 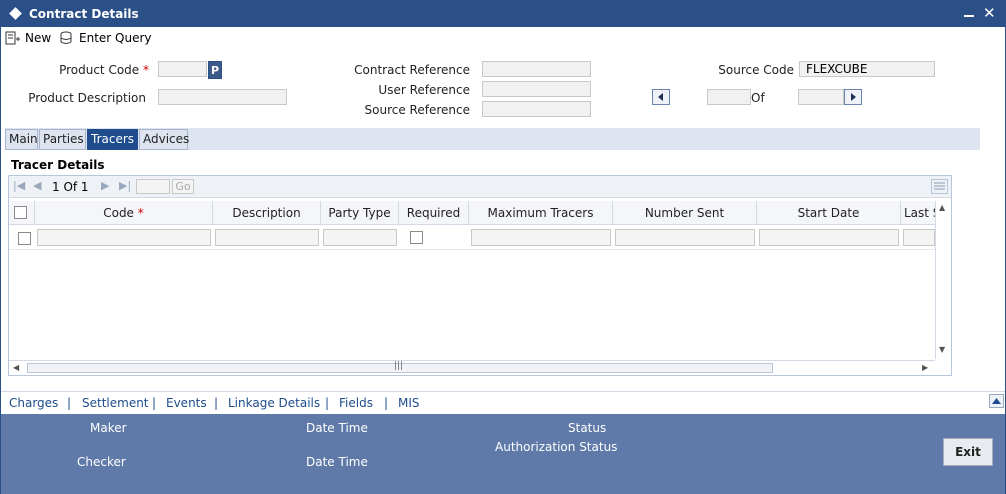 What do you see at coordinates (943, 280) in the screenshot?
I see `vertical-scrollbar: ▲ ▼` at bounding box center [943, 280].